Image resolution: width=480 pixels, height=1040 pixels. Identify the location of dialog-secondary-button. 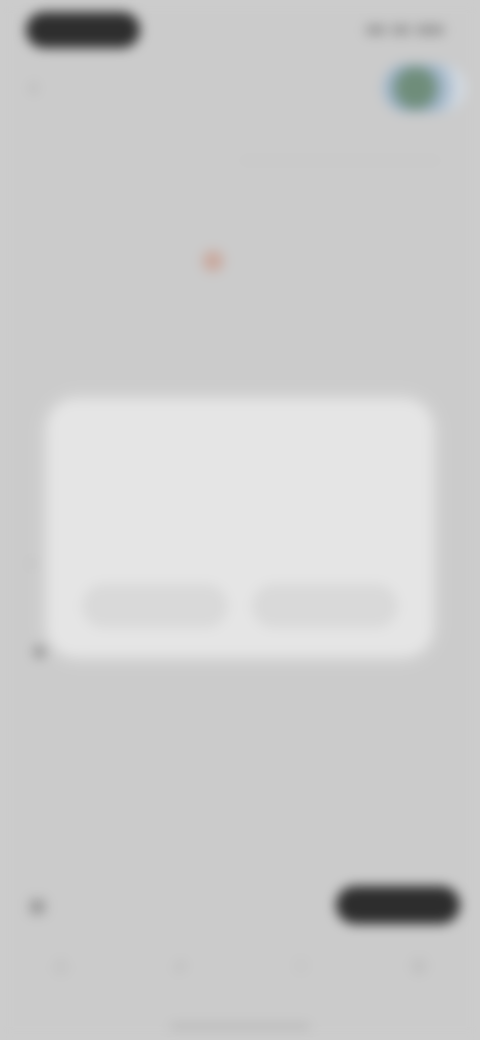
(155, 606).